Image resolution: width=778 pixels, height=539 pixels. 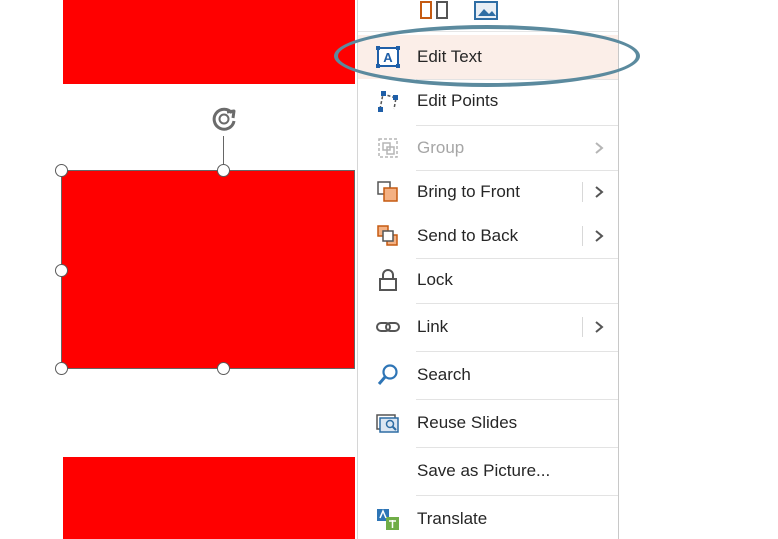 What do you see at coordinates (388, 192) in the screenshot?
I see `bring-to-front-icon` at bounding box center [388, 192].